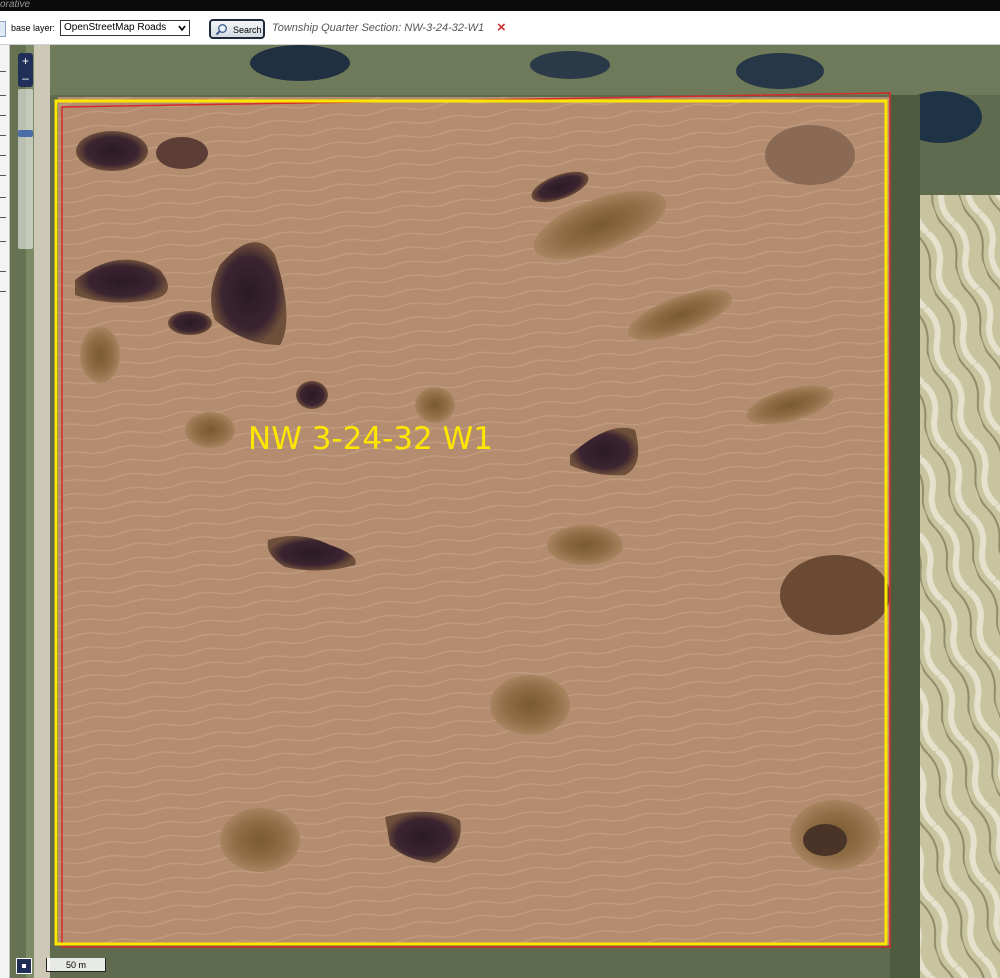  Describe the element at coordinates (3, 29) in the screenshot. I see `panel-toggle-button` at that location.